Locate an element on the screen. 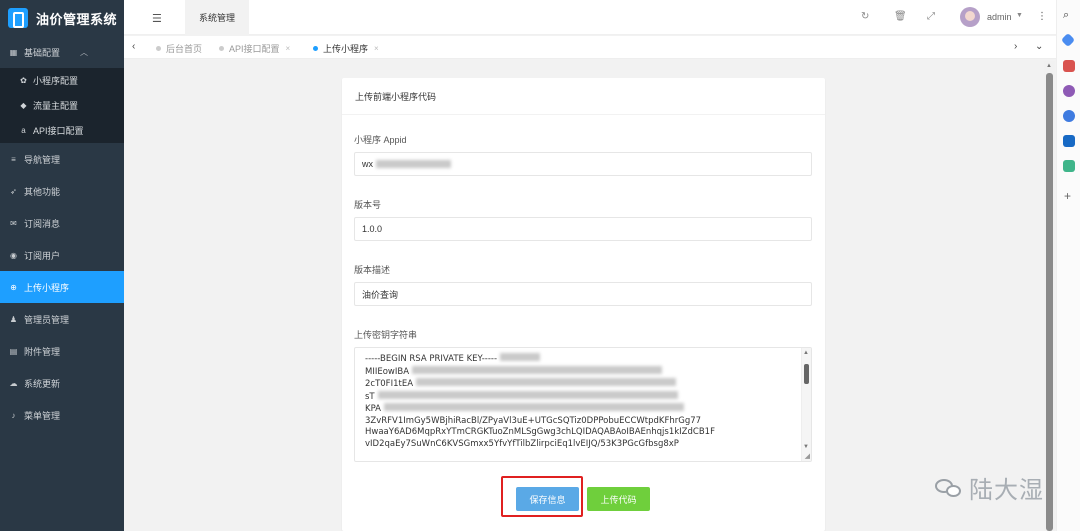 The height and width of the screenshot is (531, 1080). sidebar-item-label: 导航管理 is located at coordinates (42, 159).